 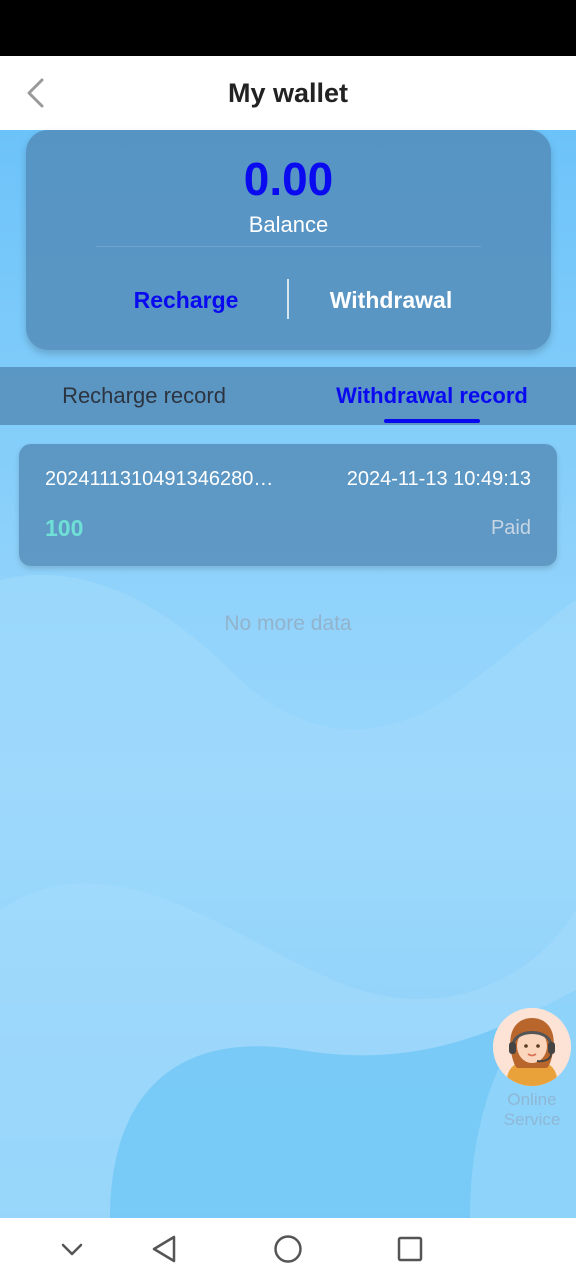 I want to click on online-service-button: Online Service, so click(x=532, y=1070).